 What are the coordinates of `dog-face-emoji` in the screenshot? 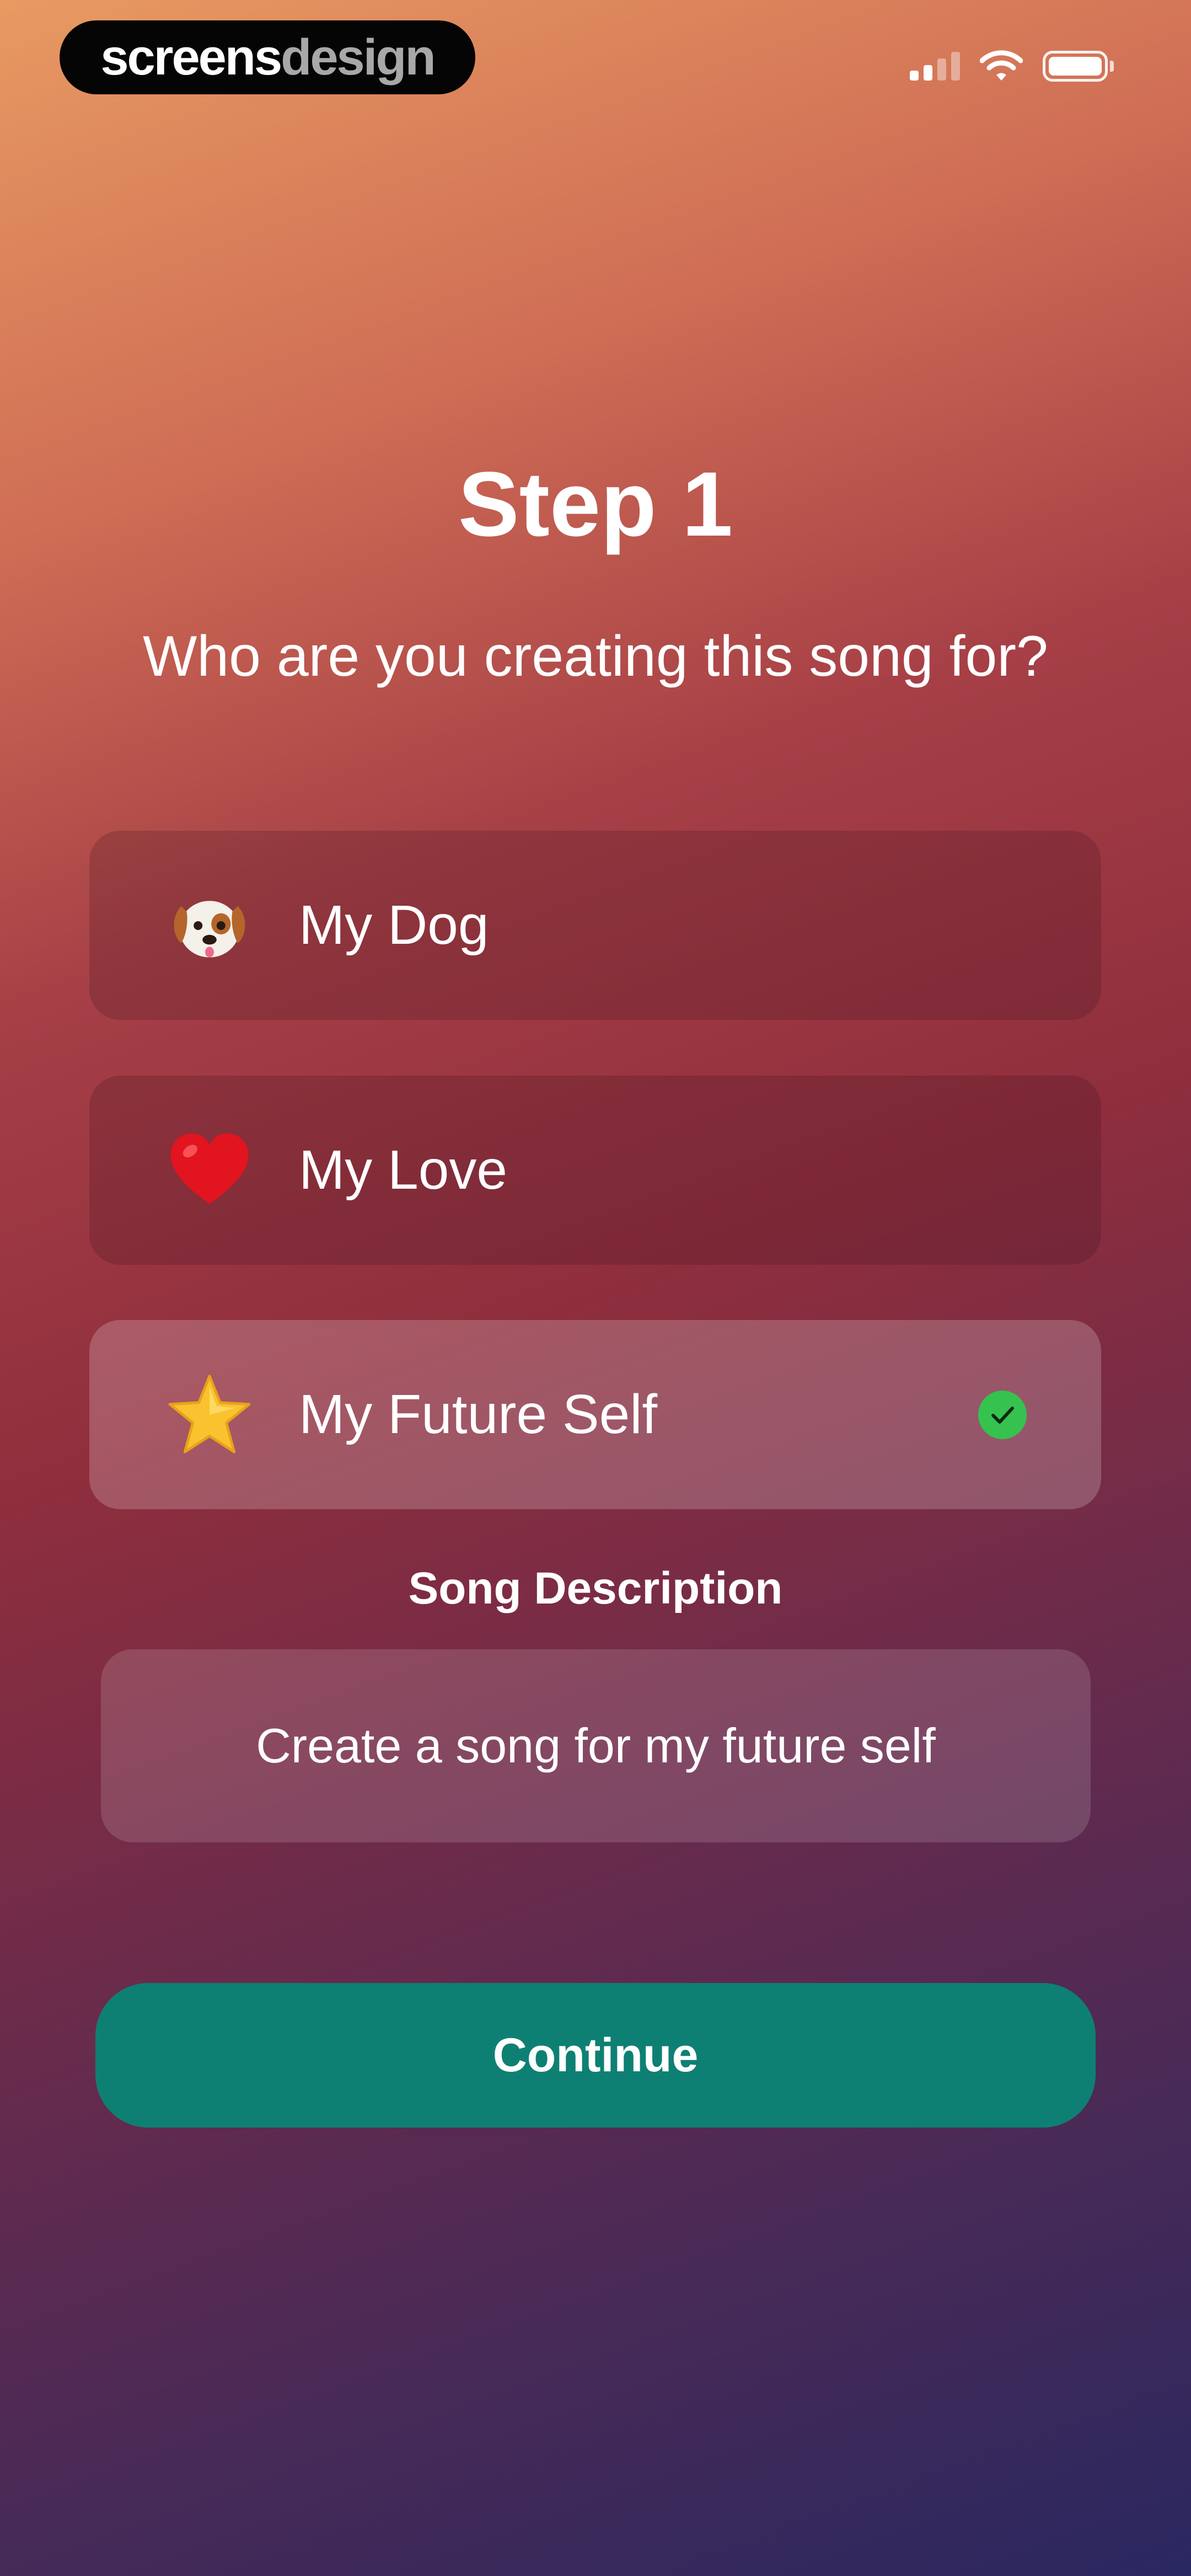 It's located at (210, 929).